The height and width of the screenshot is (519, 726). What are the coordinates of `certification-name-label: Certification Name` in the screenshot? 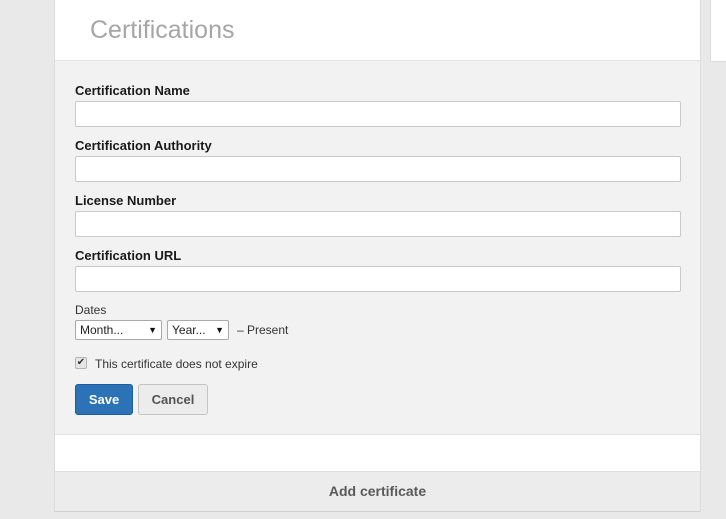 It's located at (132, 90).